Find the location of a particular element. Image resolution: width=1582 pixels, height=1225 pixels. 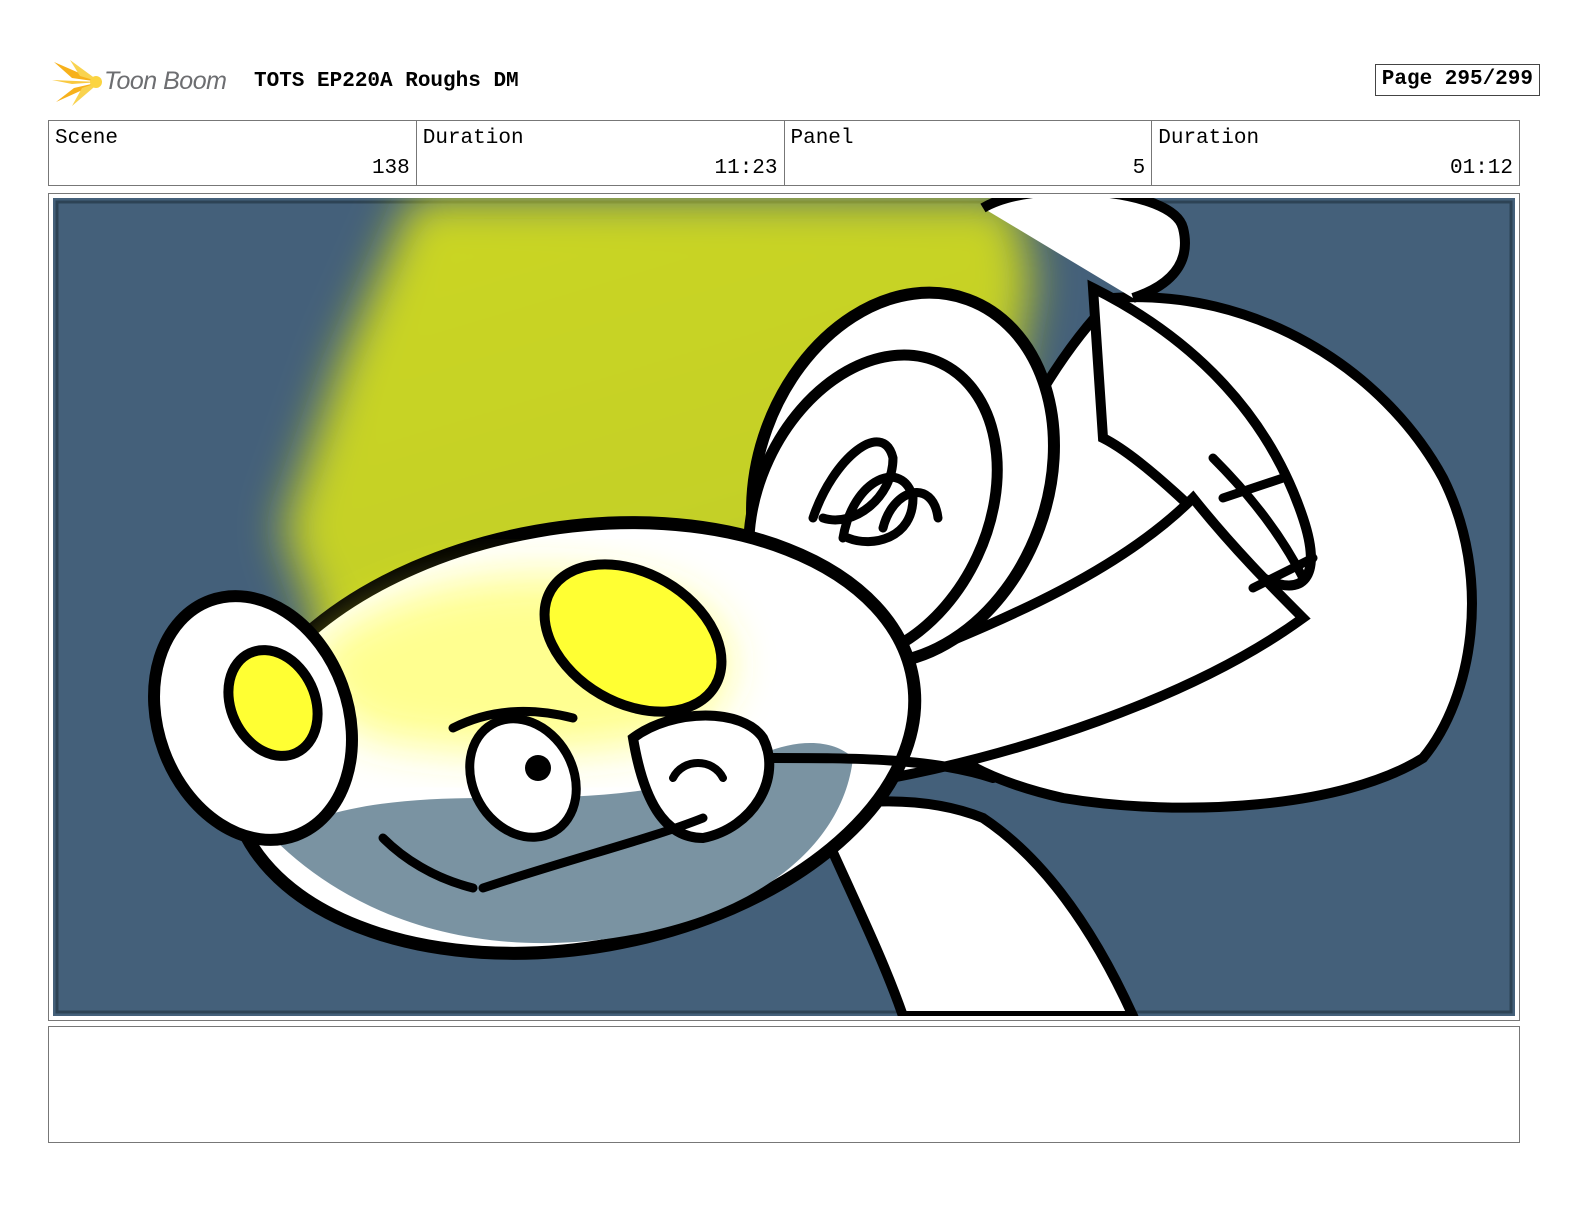

panel-value: 5 is located at coordinates (1139, 168).